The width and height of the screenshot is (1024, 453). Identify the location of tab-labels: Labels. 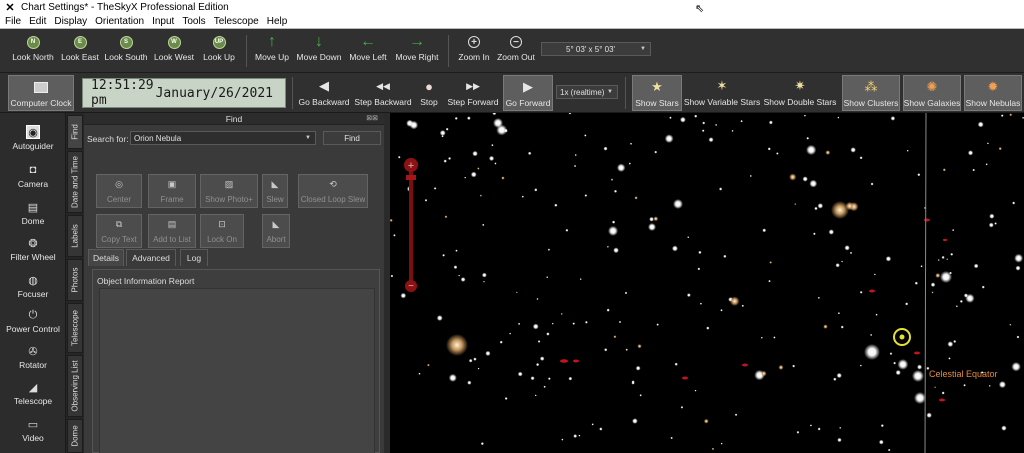
(75, 236).